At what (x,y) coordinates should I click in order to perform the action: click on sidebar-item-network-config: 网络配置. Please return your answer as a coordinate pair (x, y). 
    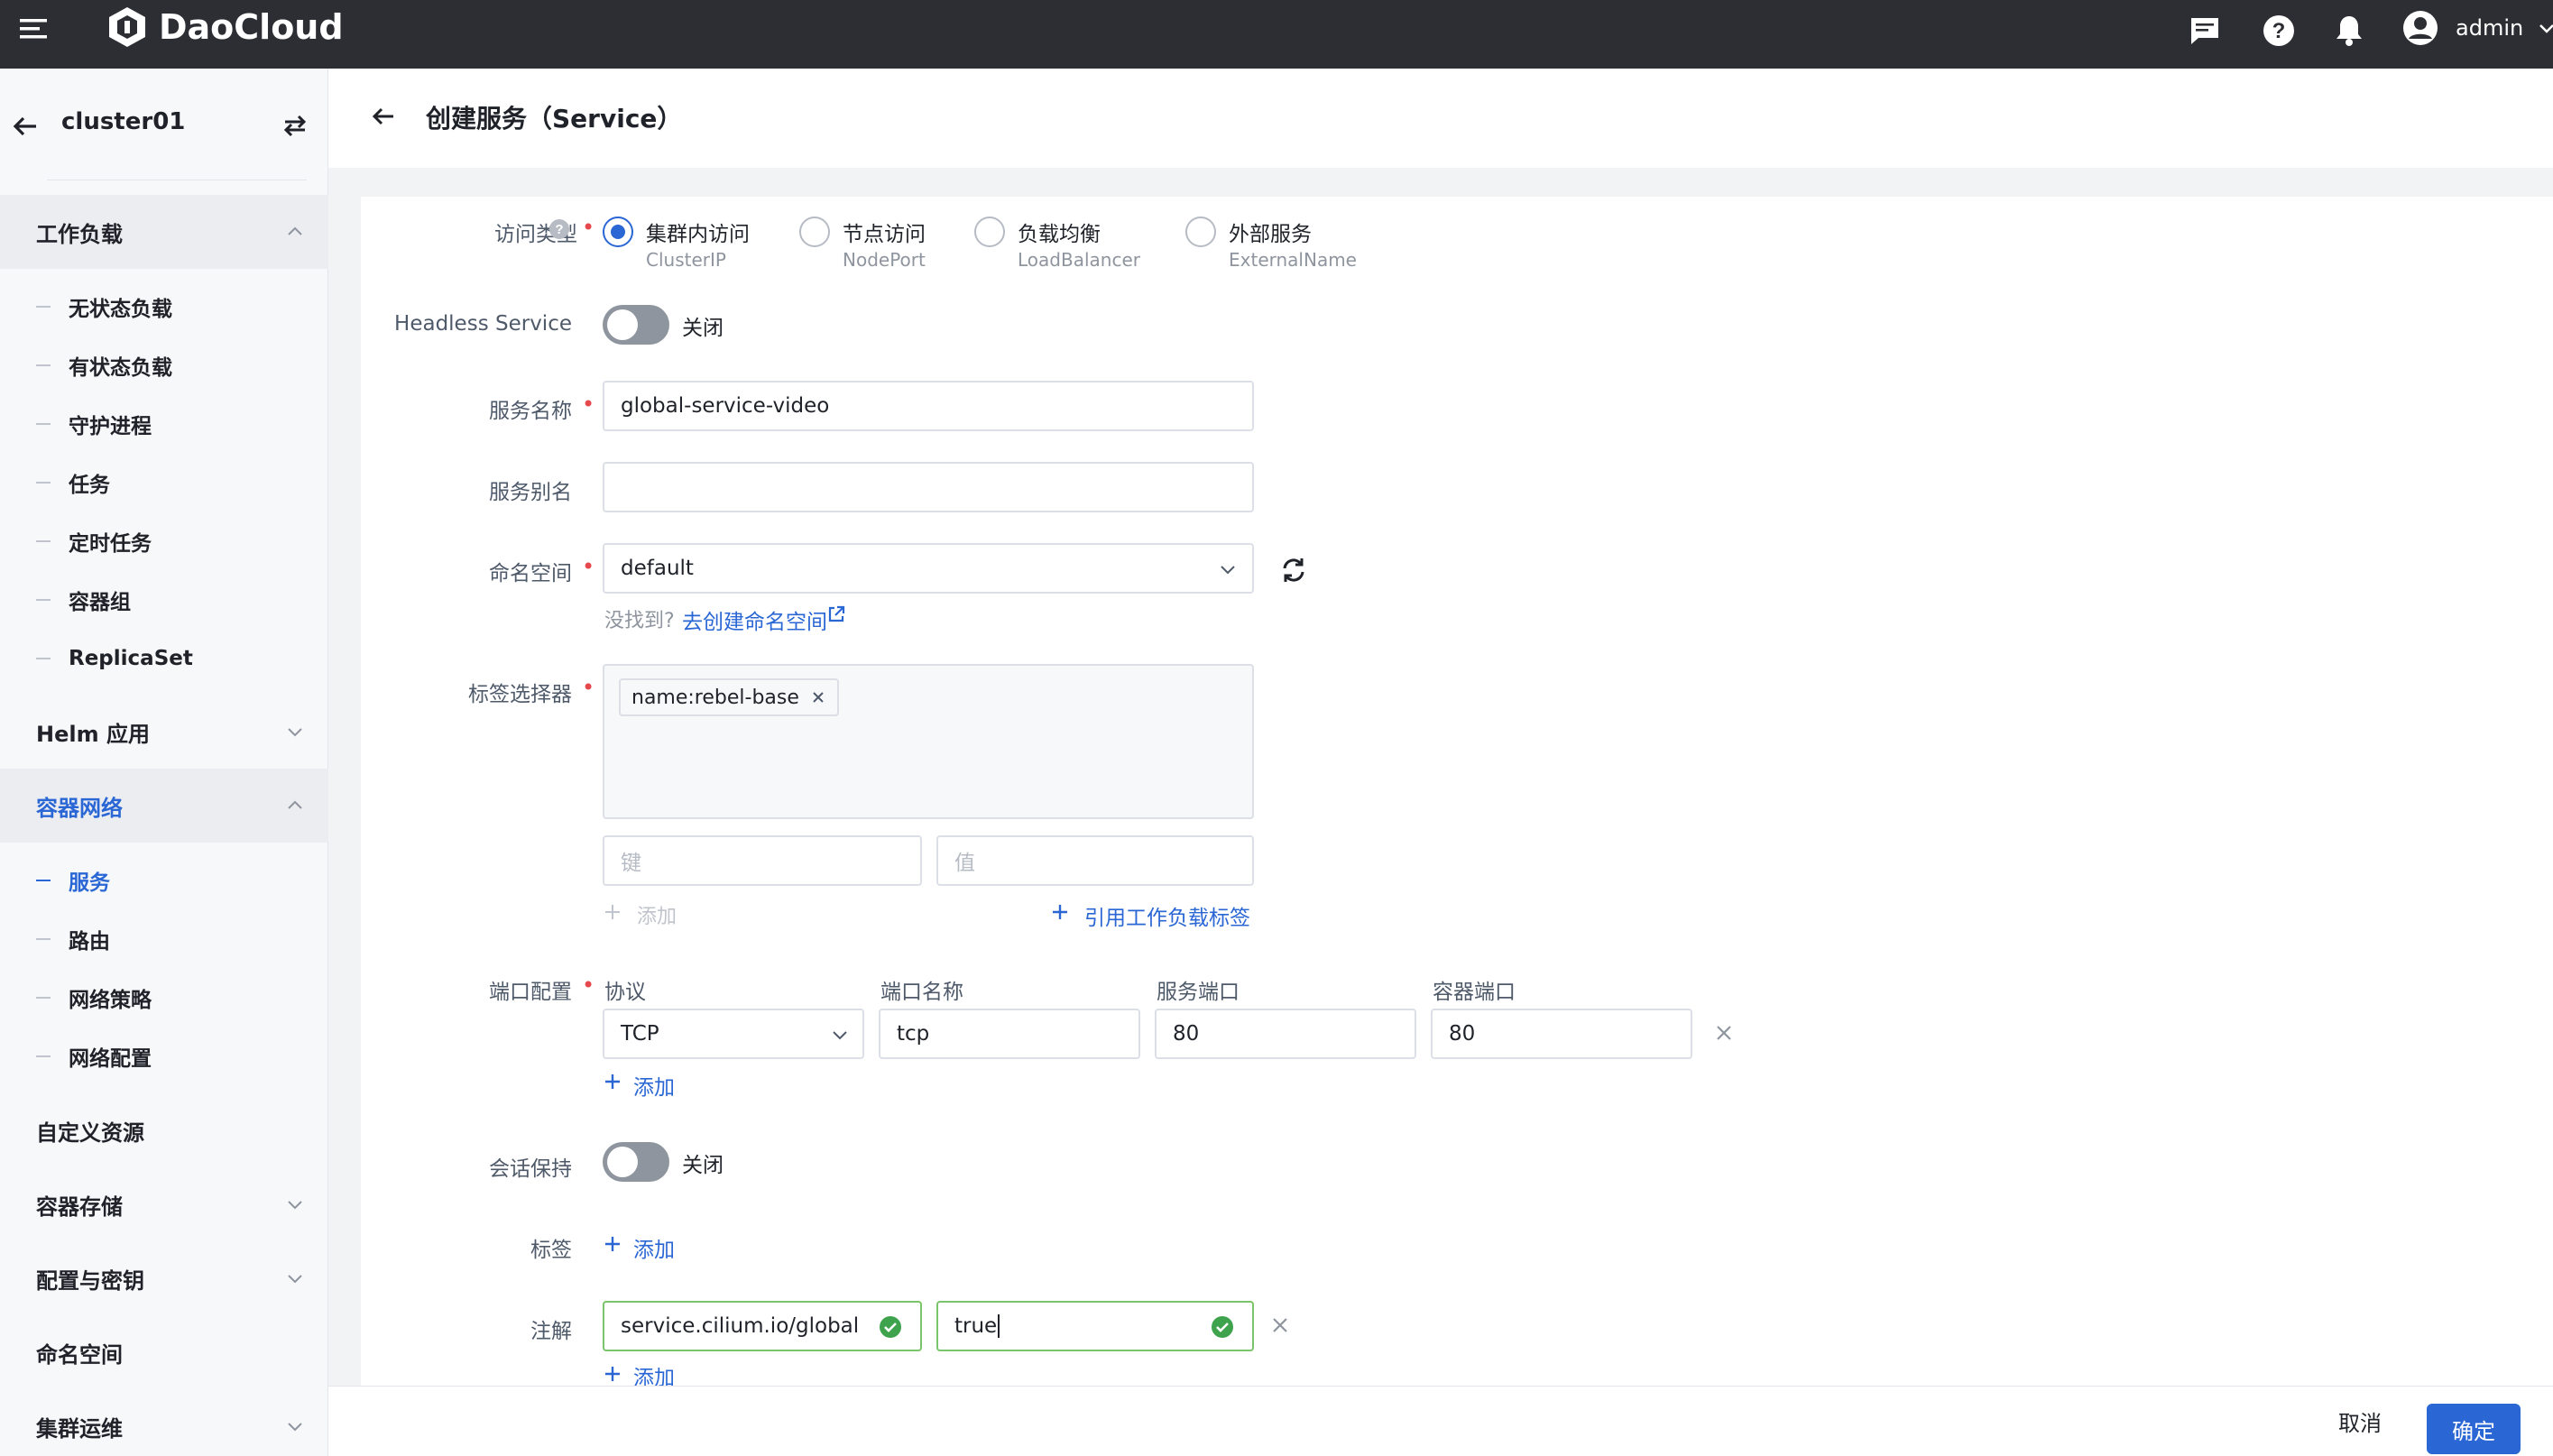
    Looking at the image, I should click on (164, 1056).